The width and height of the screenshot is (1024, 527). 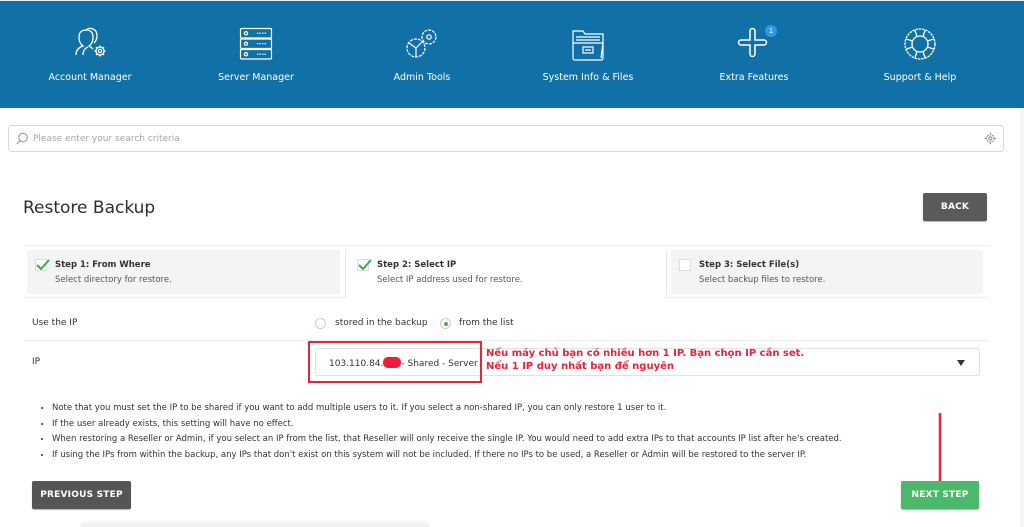 I want to click on nav-account-manager: Account Manager, so click(x=90, y=55).